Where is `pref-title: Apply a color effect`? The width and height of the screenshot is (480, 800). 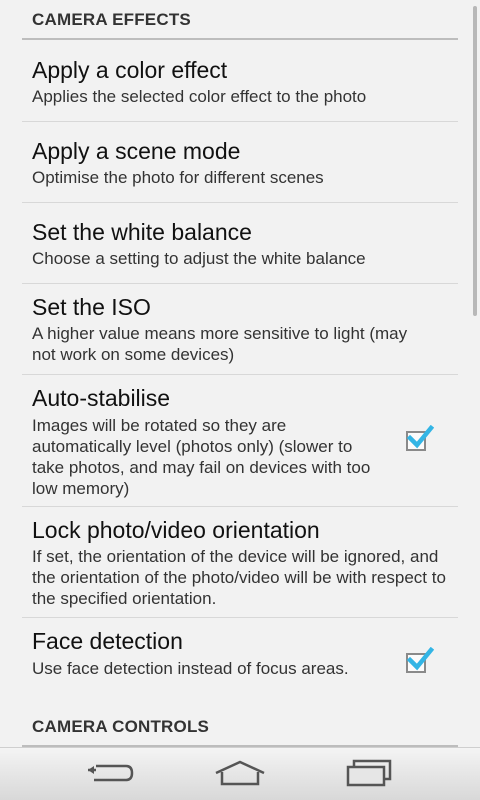
pref-title: Apply a color effect is located at coordinates (130, 70).